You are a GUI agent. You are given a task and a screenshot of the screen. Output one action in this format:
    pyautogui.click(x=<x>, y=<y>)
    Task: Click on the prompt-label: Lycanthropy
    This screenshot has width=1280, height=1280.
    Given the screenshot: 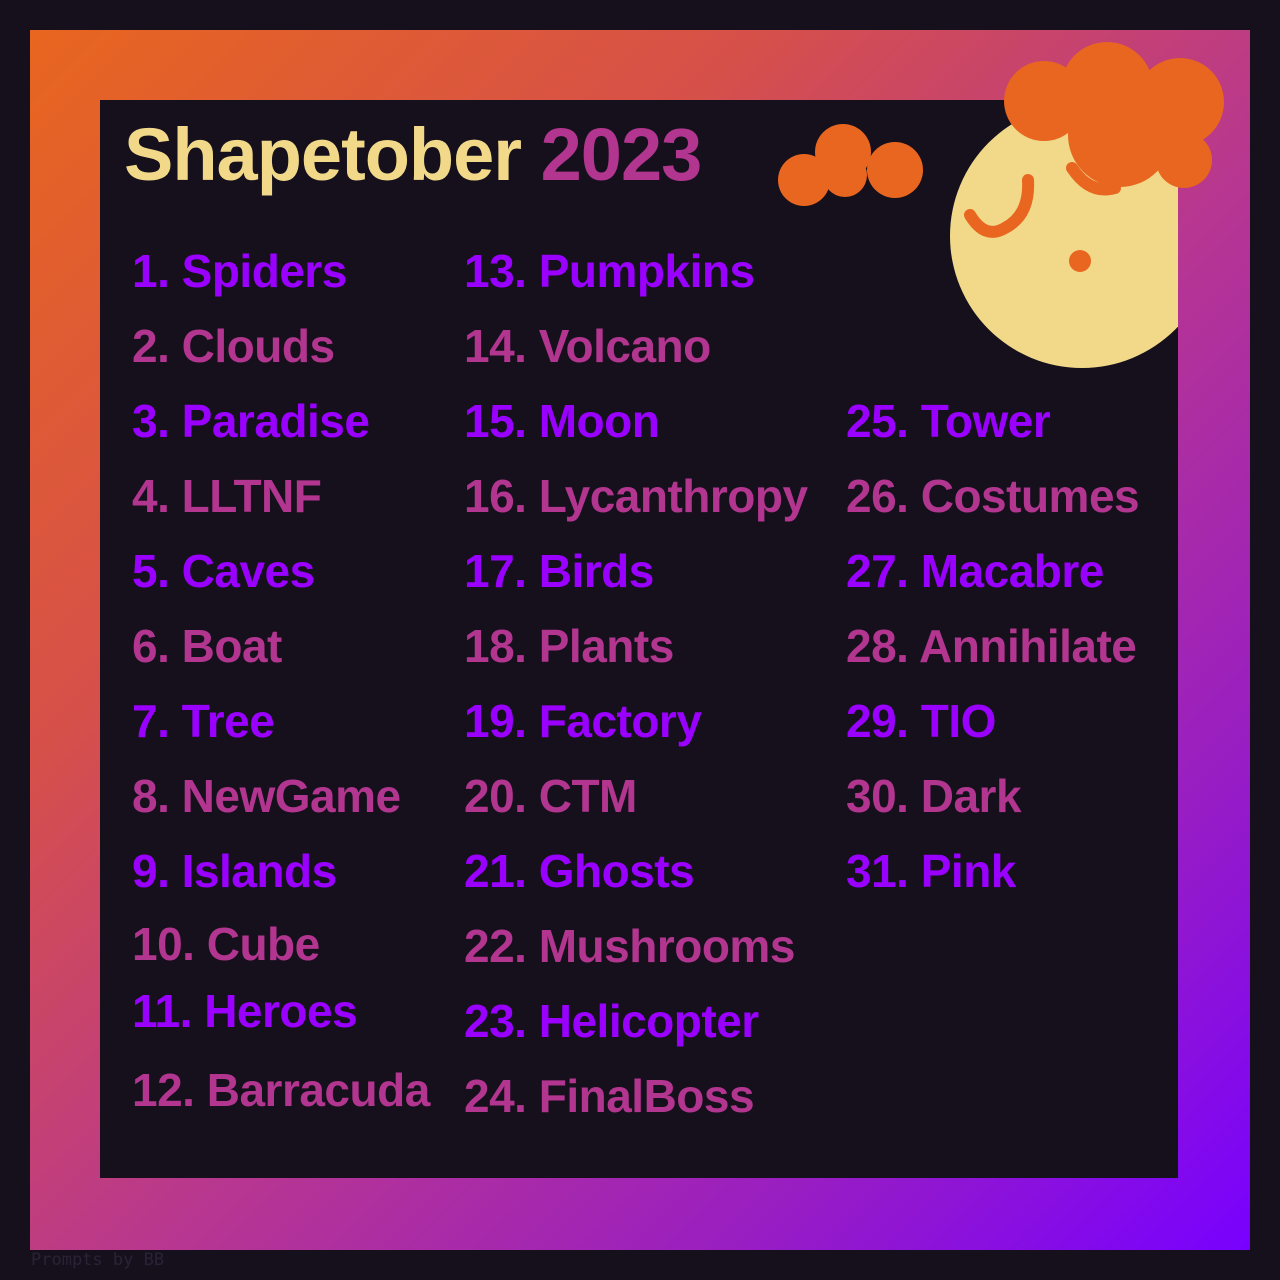 What is the action you would take?
    pyautogui.click(x=673, y=496)
    